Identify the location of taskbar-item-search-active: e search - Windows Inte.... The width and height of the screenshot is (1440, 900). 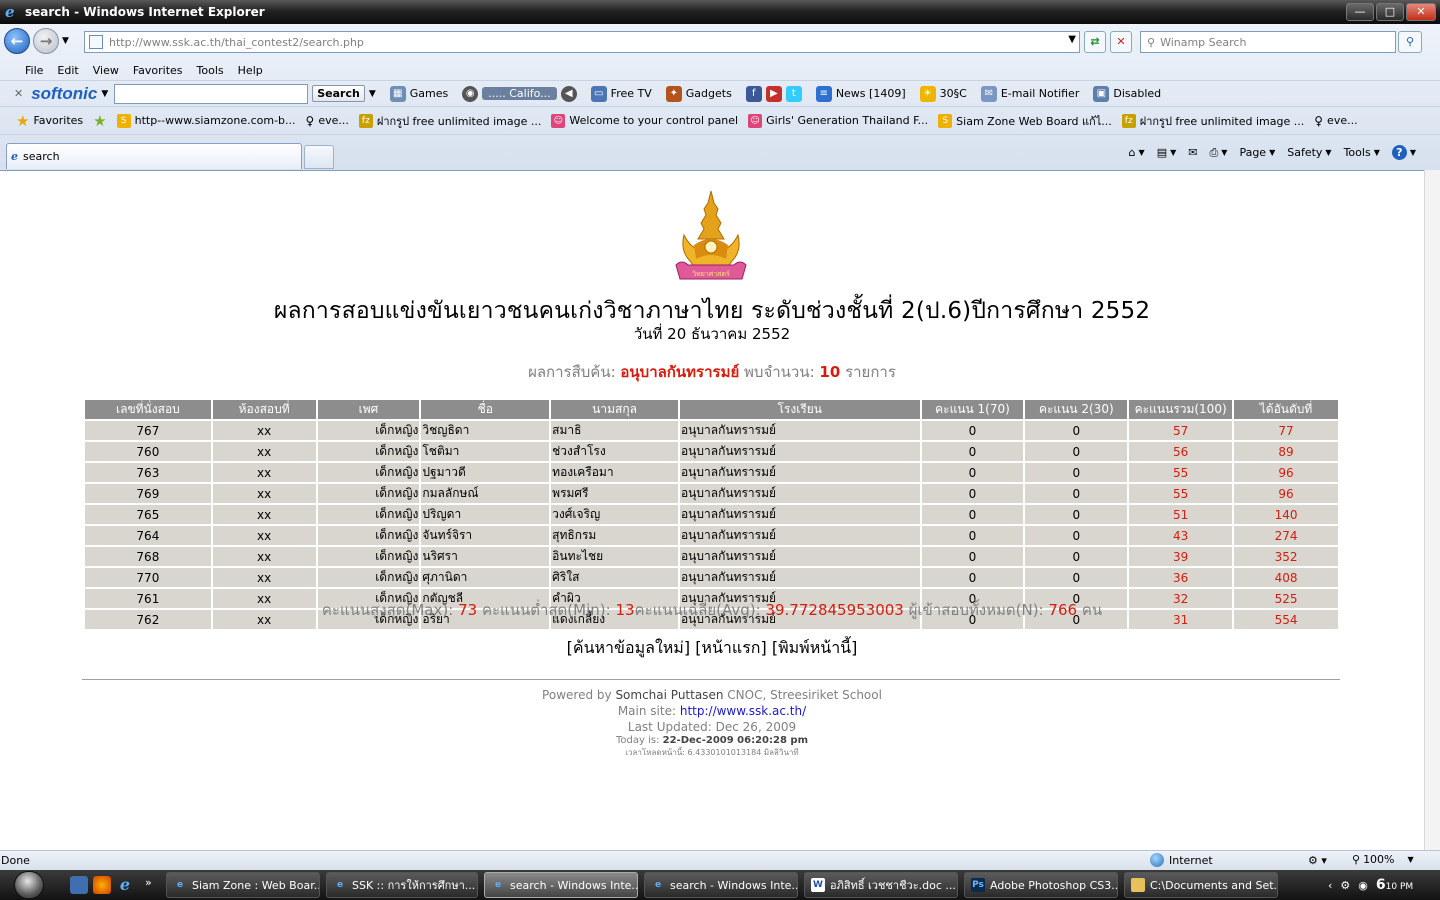
(561, 885).